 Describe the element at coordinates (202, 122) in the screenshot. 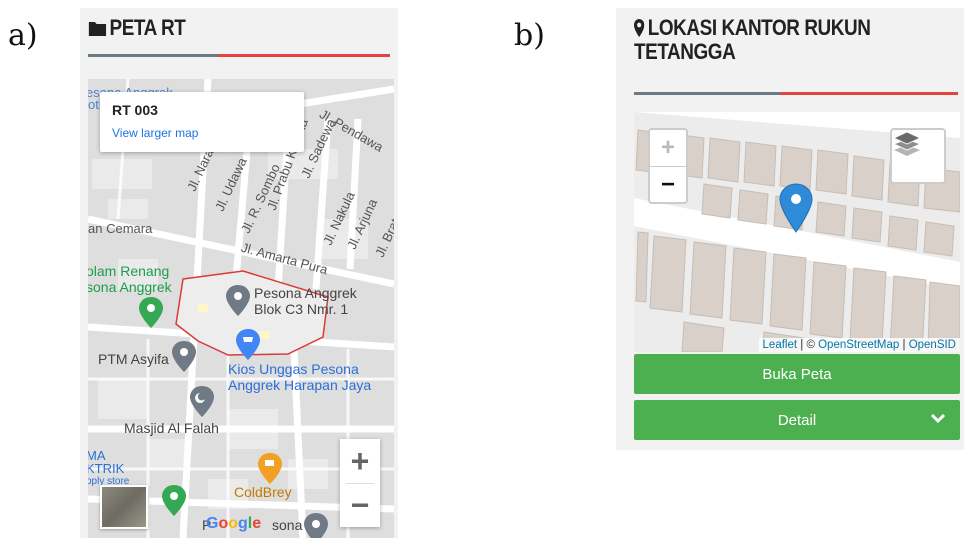

I see `map-info-card: RT 003 View larger map` at that location.